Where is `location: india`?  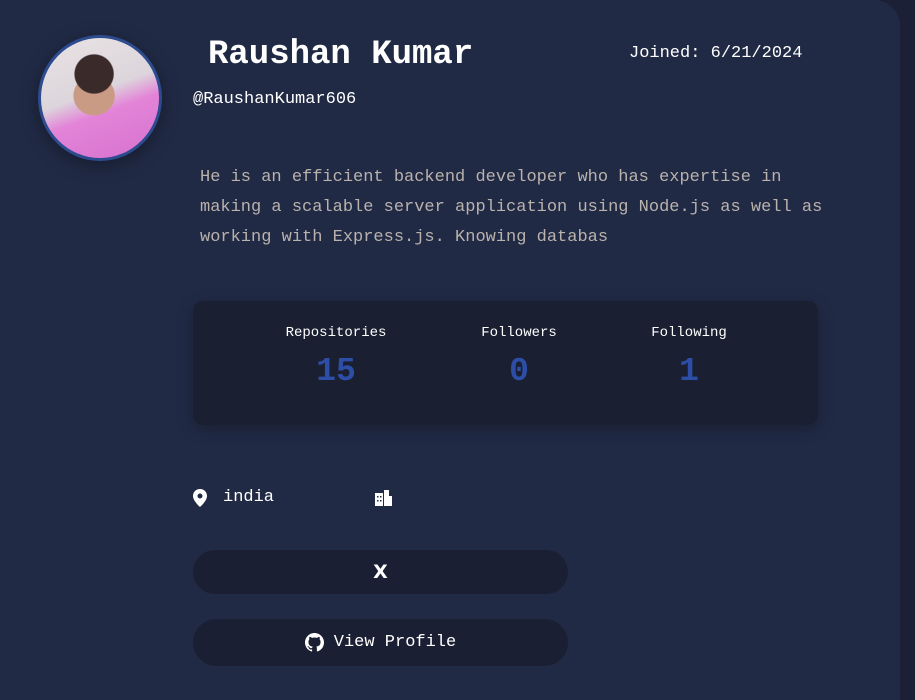
location: india is located at coordinates (233, 497).